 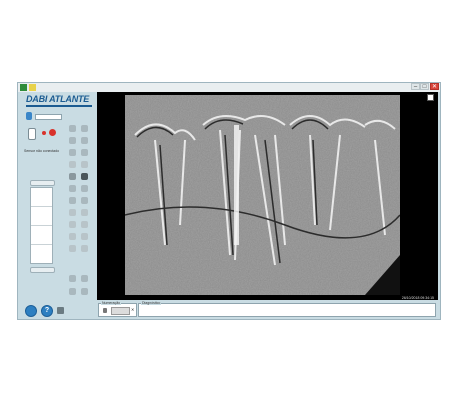 What do you see at coordinates (72, 152) in the screenshot?
I see `tool-zoom-icon` at bounding box center [72, 152].